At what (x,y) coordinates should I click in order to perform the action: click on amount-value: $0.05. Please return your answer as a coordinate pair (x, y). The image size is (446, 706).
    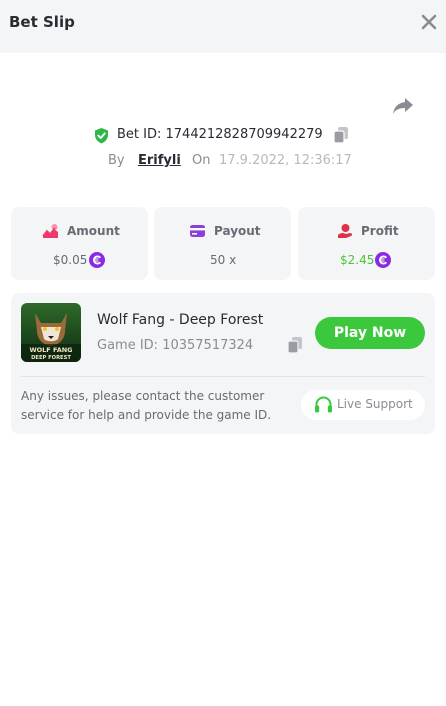
    Looking at the image, I should click on (70, 260).